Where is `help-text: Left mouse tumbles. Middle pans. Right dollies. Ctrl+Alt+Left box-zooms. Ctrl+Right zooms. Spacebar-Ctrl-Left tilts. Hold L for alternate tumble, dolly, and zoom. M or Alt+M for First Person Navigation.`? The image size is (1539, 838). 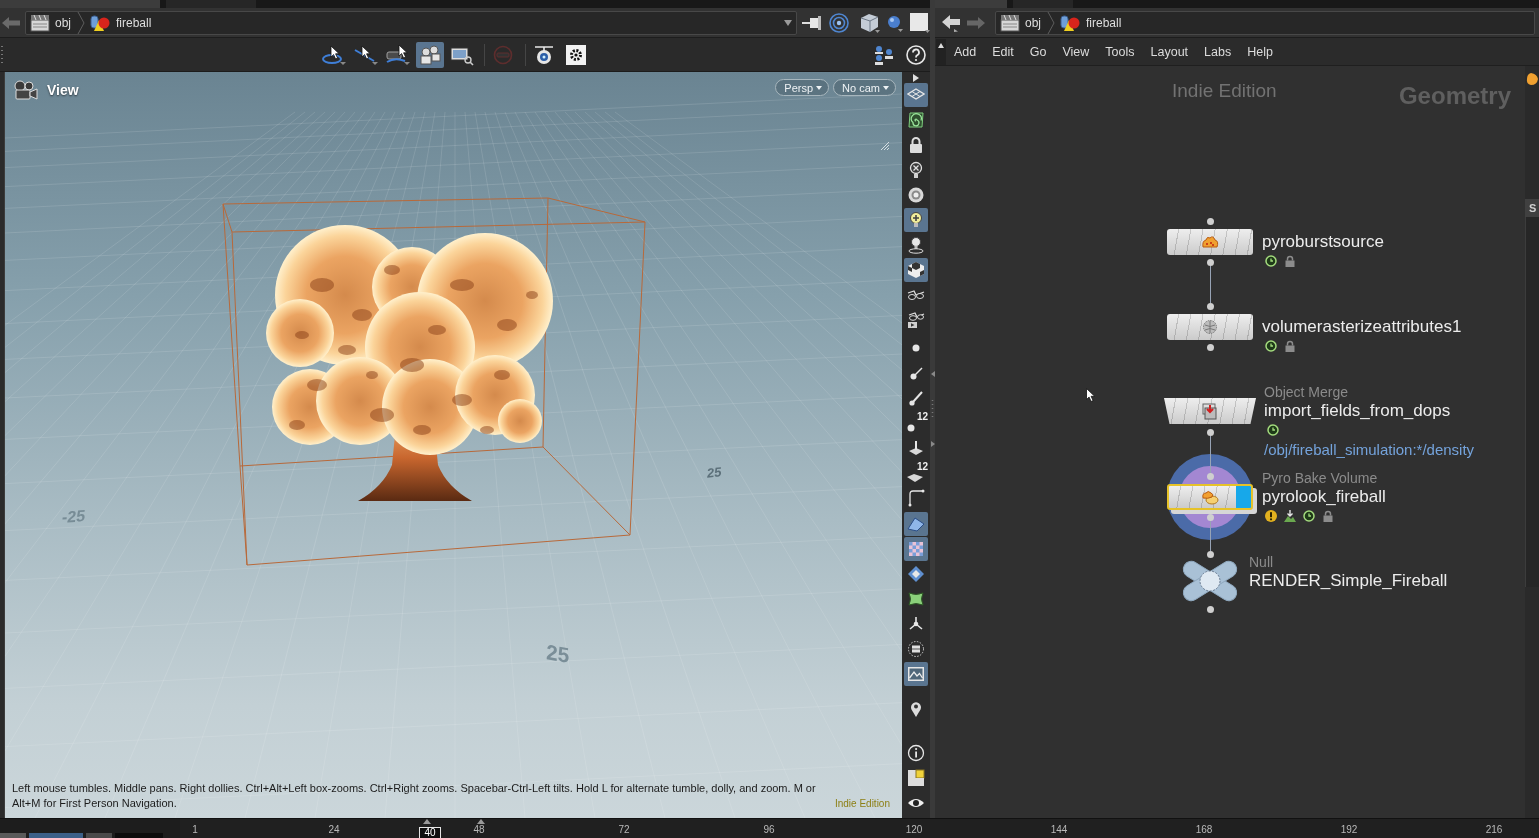
help-text: Left mouse tumbles. Middle pans. Right dollies. Ctrl+Alt+Left box-zooms. Ctrl+Right zooms. Spacebar-Ctrl-Left tilts. Hold L for alternate tumble, dolly, and zoom. M or Alt+M for First Person Navigation. is located at coordinates (414, 796).